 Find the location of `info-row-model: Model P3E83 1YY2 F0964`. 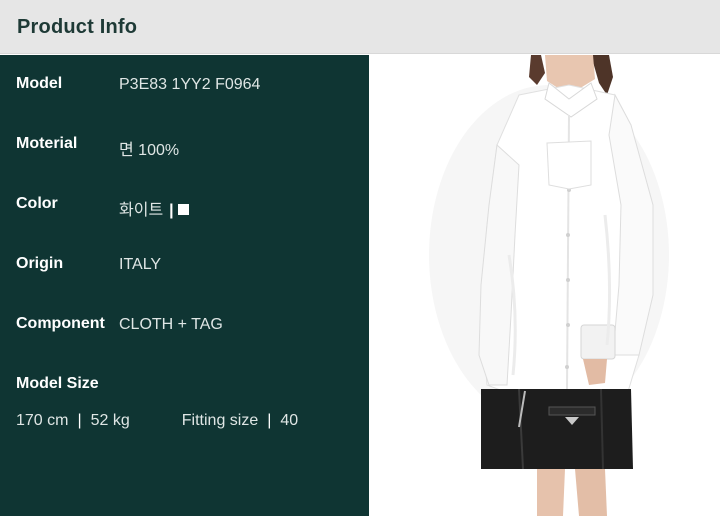

info-row-model: Model P3E83 1YY2 F0964 is located at coordinates (186, 87).